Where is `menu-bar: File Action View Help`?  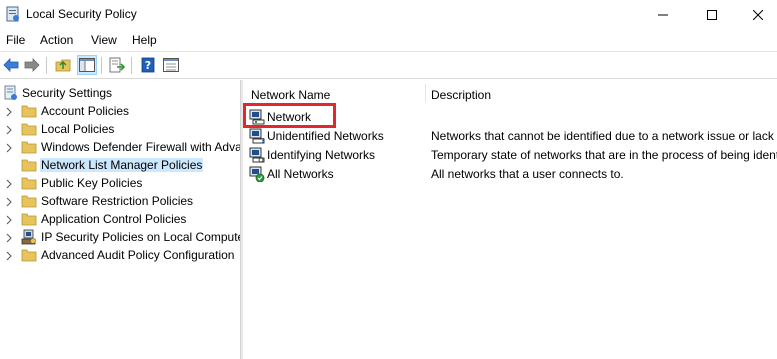
menu-bar: File Action View Help is located at coordinates (388, 40).